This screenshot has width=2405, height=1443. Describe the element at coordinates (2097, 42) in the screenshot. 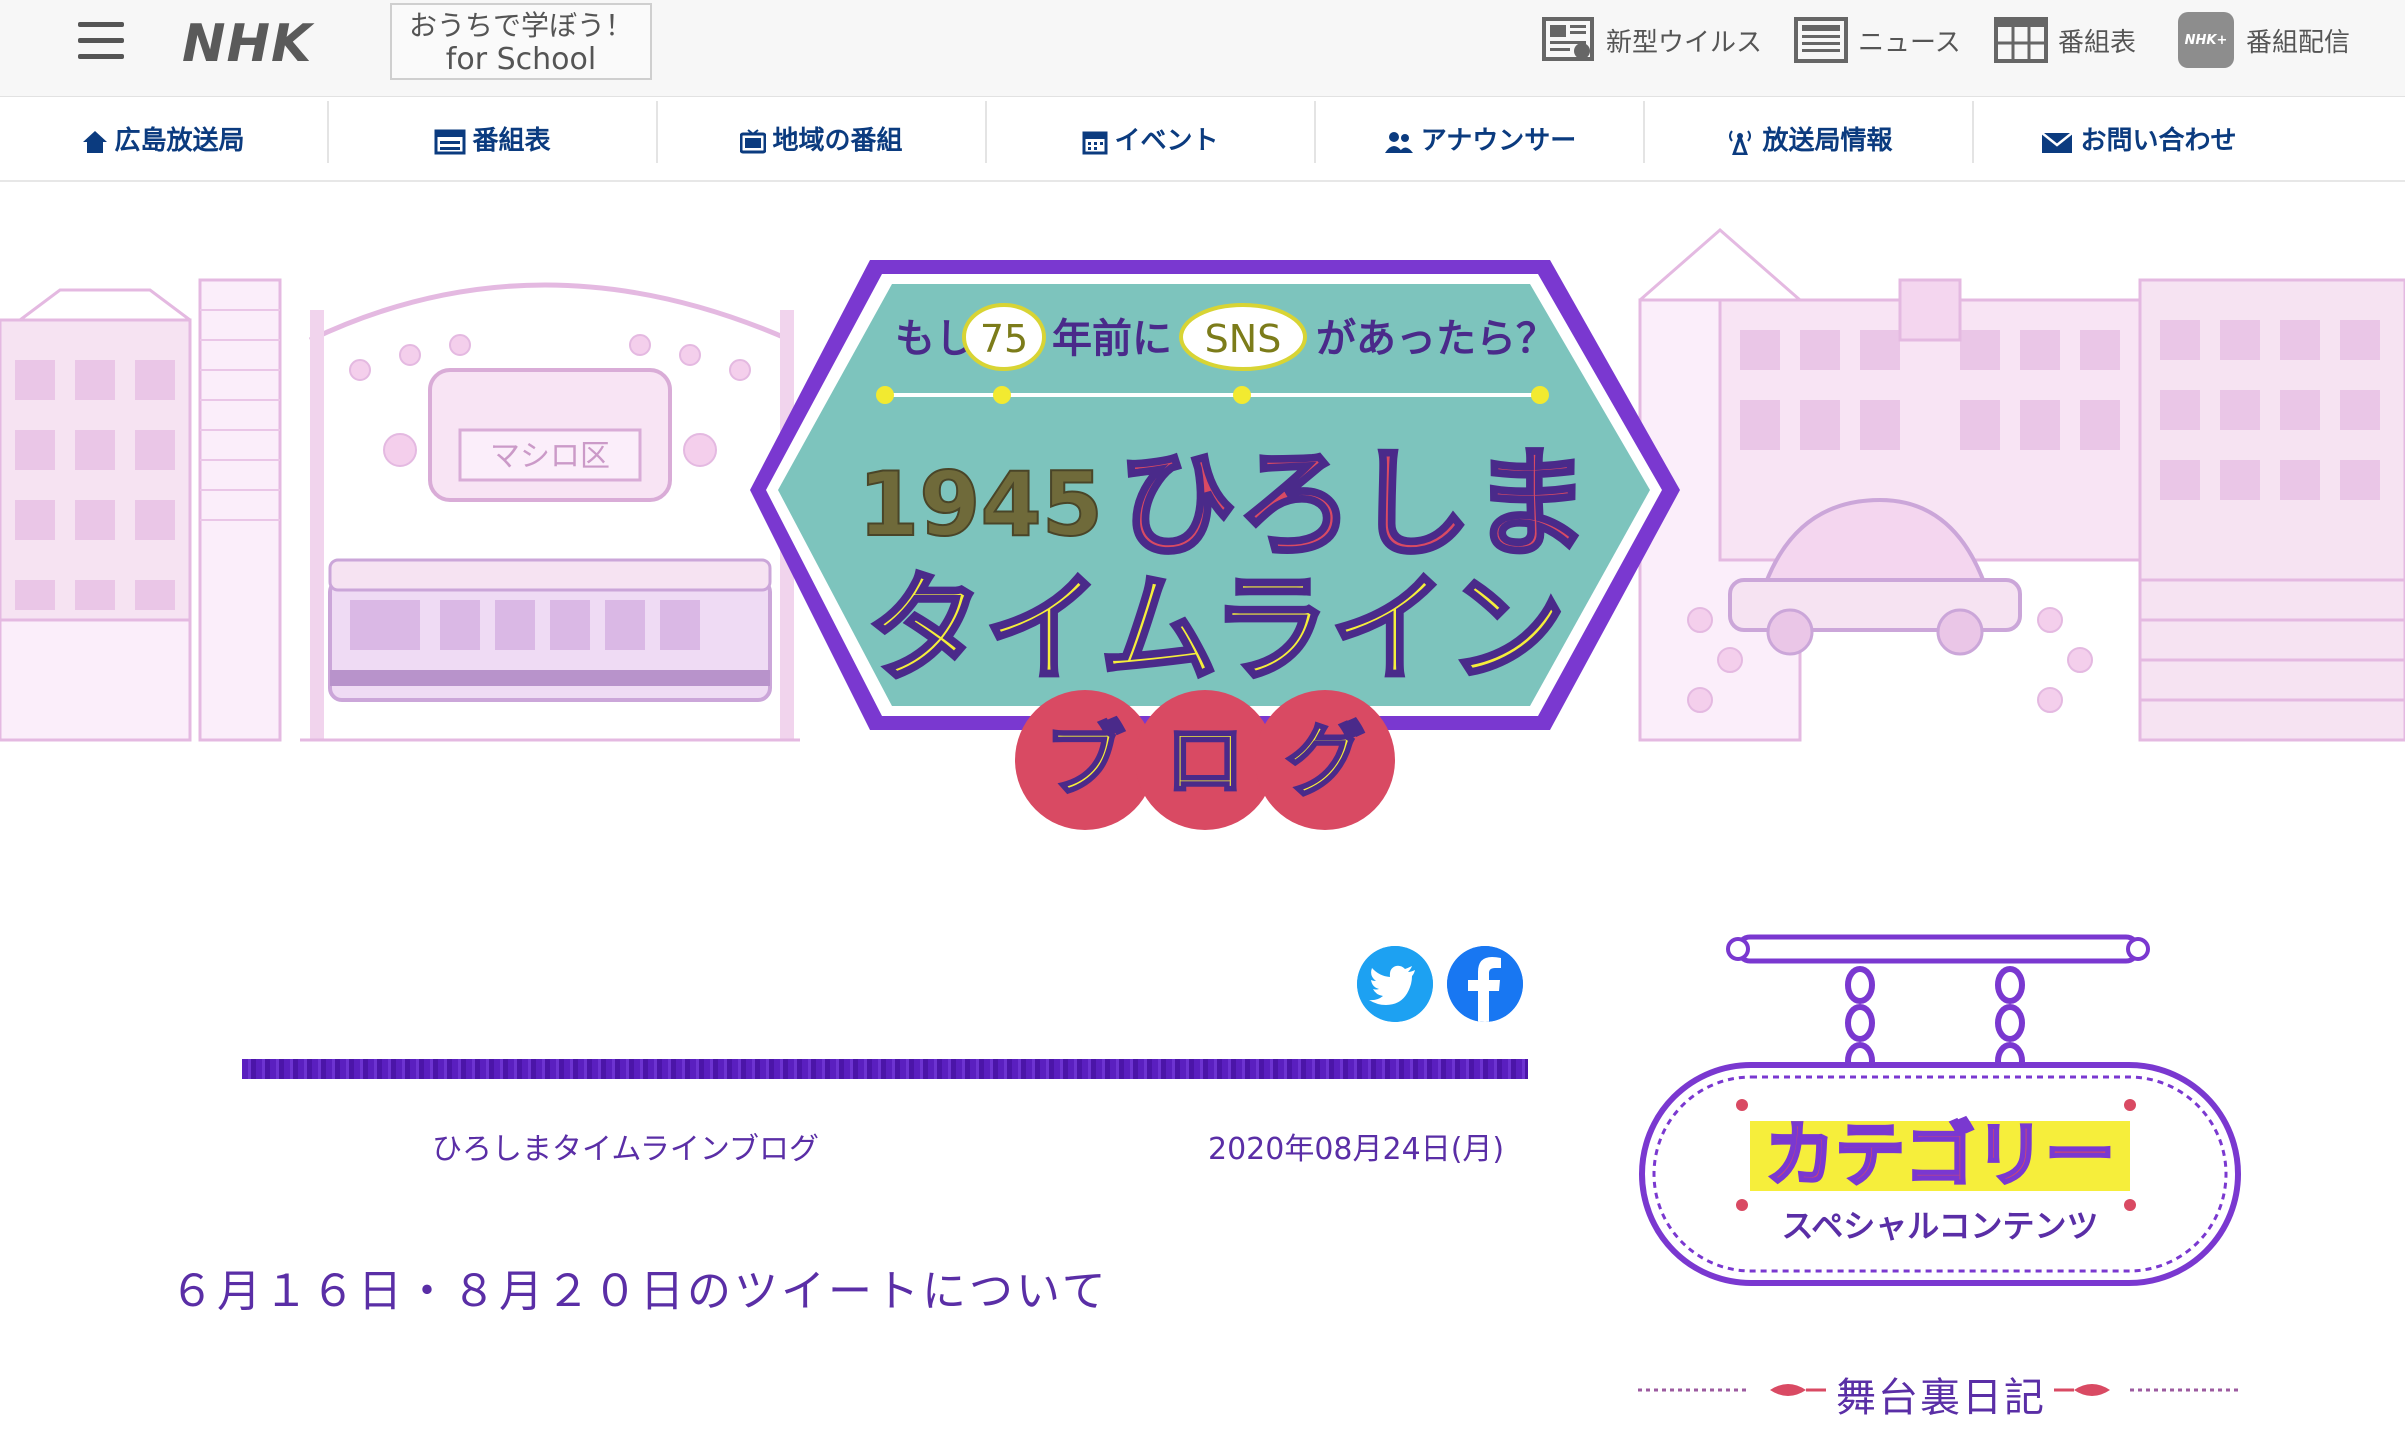

I see `schedule-label: 番組表` at that location.